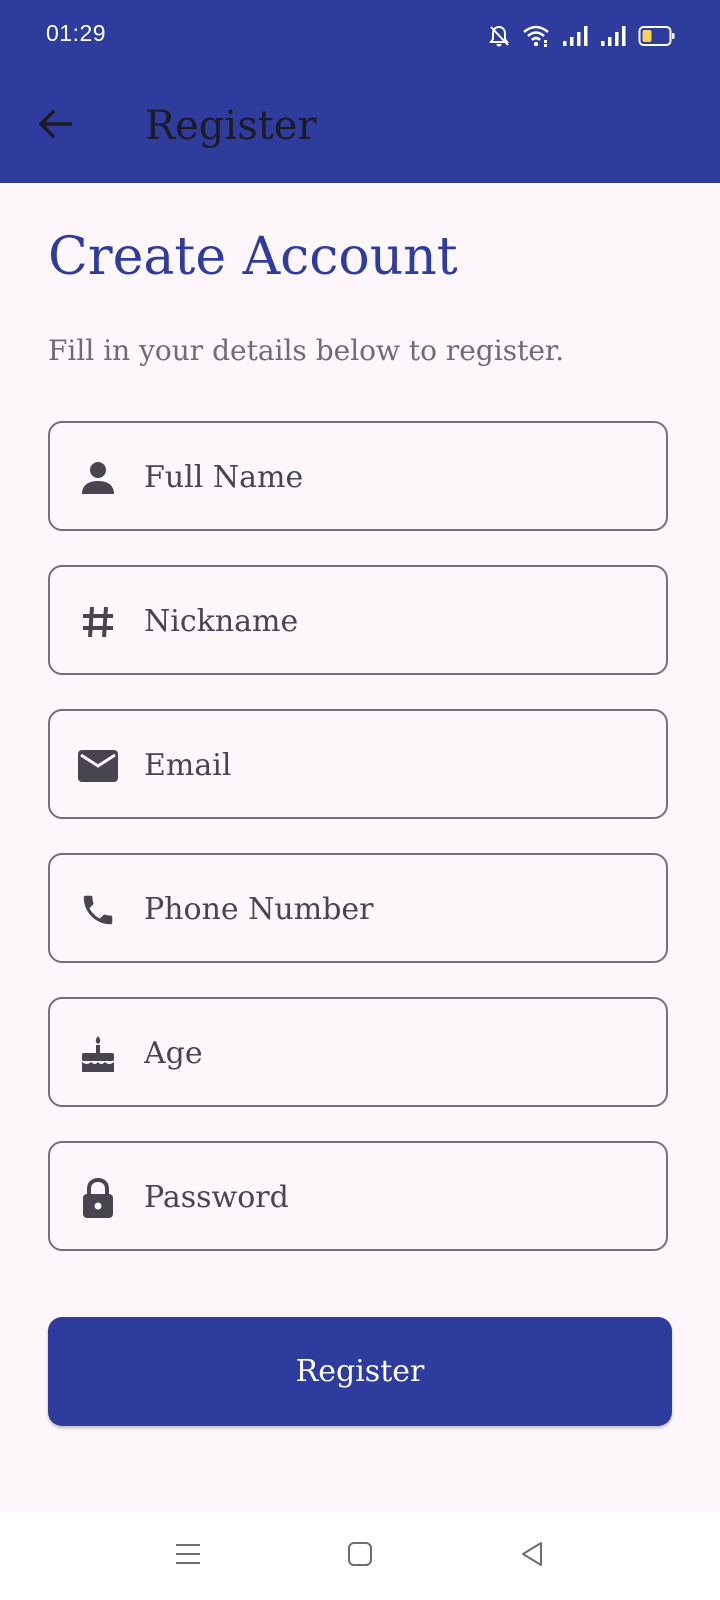  I want to click on full-name-field, so click(358, 476).